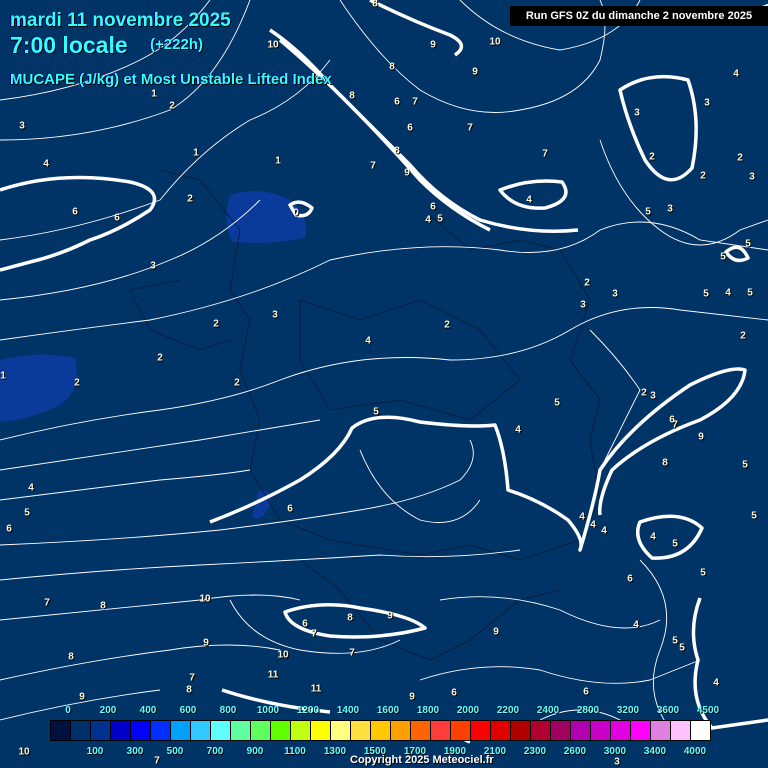  I want to click on color-legend, so click(380, 730).